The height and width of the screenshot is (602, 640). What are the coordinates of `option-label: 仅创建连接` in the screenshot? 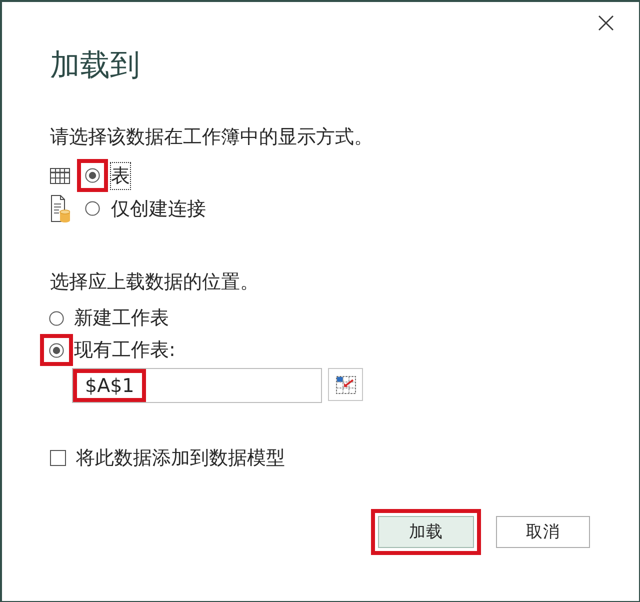 It's located at (158, 208).